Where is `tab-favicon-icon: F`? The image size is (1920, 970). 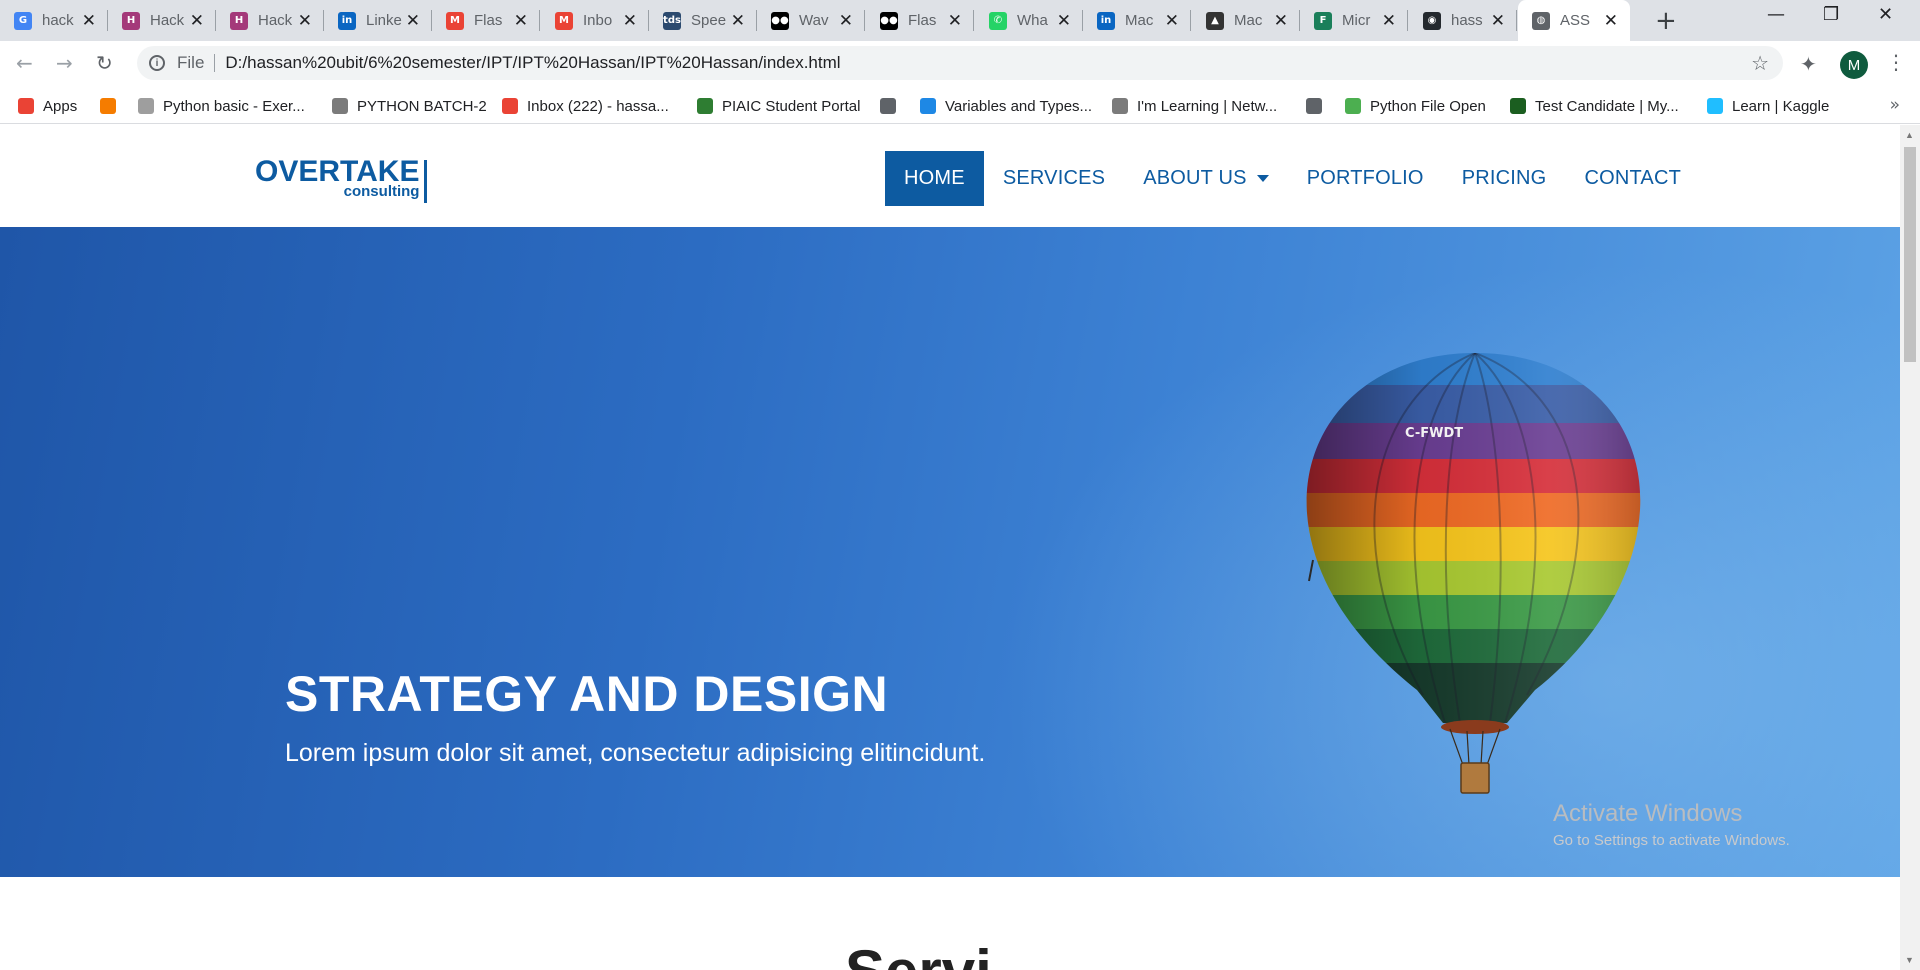
tab-favicon-icon: F is located at coordinates (1323, 20).